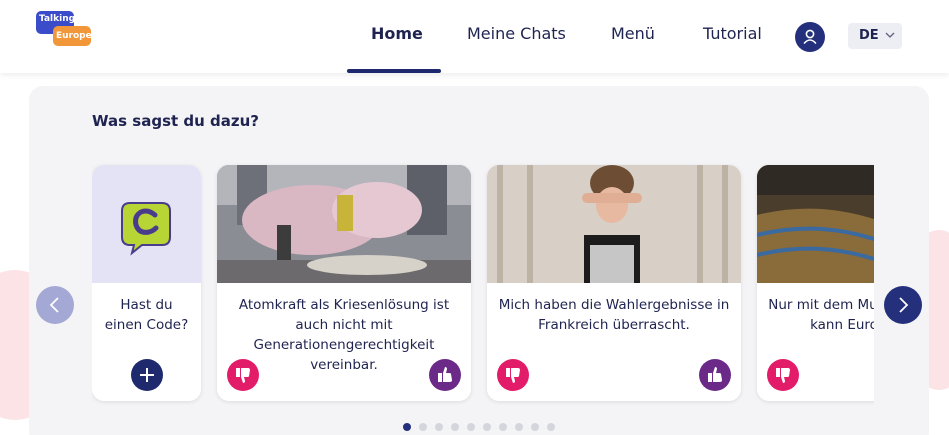 This screenshot has height=435, width=949. I want to click on talking-europe-logo: Talking Europe, so click(64, 31).